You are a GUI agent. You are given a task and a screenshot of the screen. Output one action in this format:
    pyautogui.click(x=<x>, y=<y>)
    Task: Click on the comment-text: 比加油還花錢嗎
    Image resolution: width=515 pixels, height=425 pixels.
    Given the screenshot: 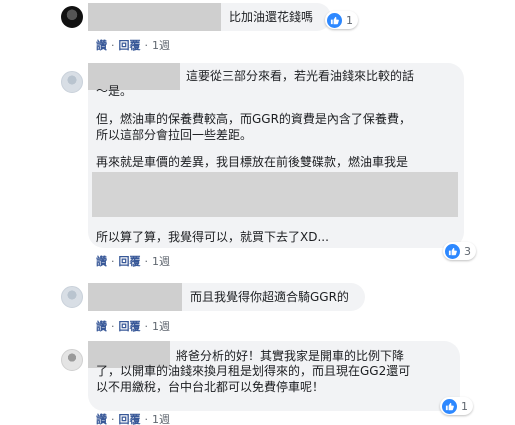 What is the action you would take?
    pyautogui.click(x=271, y=17)
    